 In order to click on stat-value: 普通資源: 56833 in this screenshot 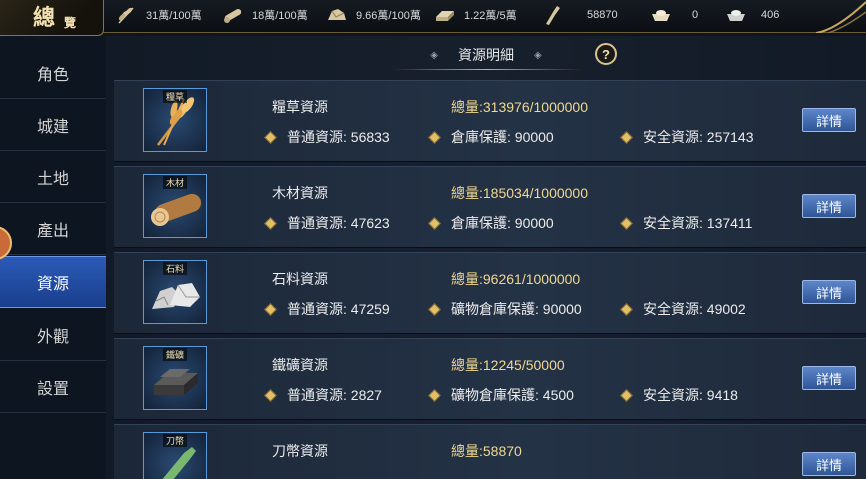, I will do `click(338, 137)`.